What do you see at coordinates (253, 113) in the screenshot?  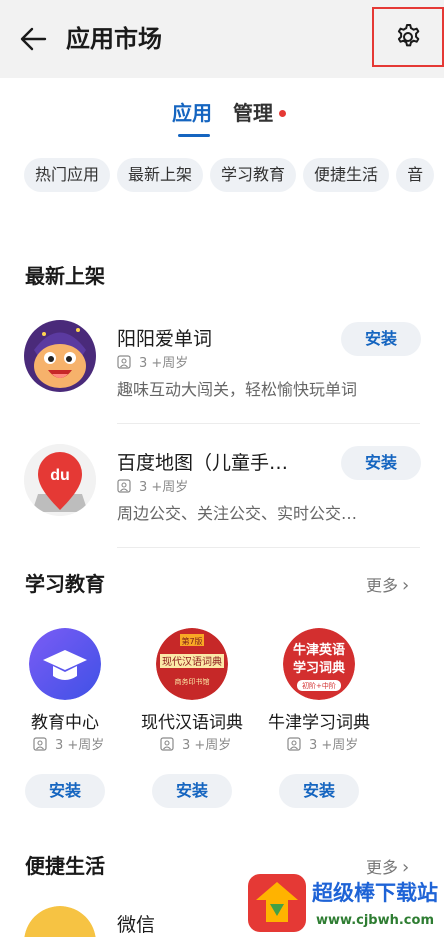 I see `tab-manage: 管理` at bounding box center [253, 113].